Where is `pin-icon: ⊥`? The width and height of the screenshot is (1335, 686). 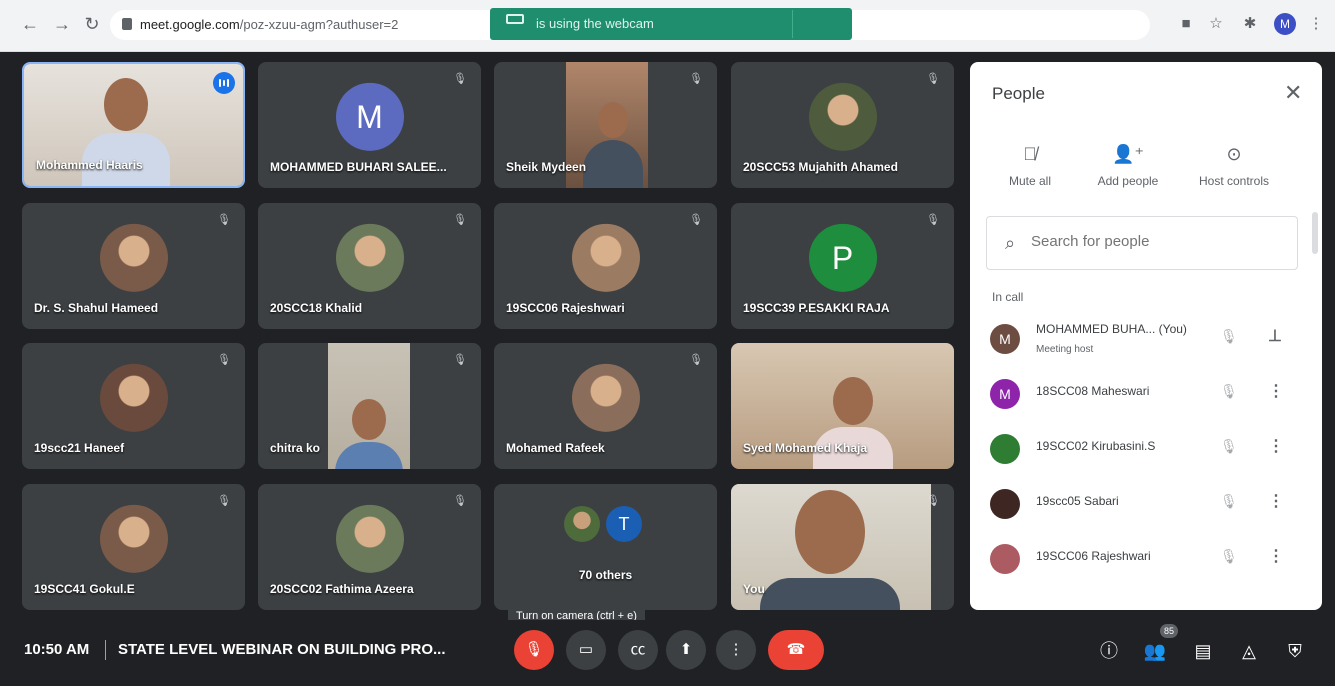 pin-icon: ⊥ is located at coordinates (1275, 336).